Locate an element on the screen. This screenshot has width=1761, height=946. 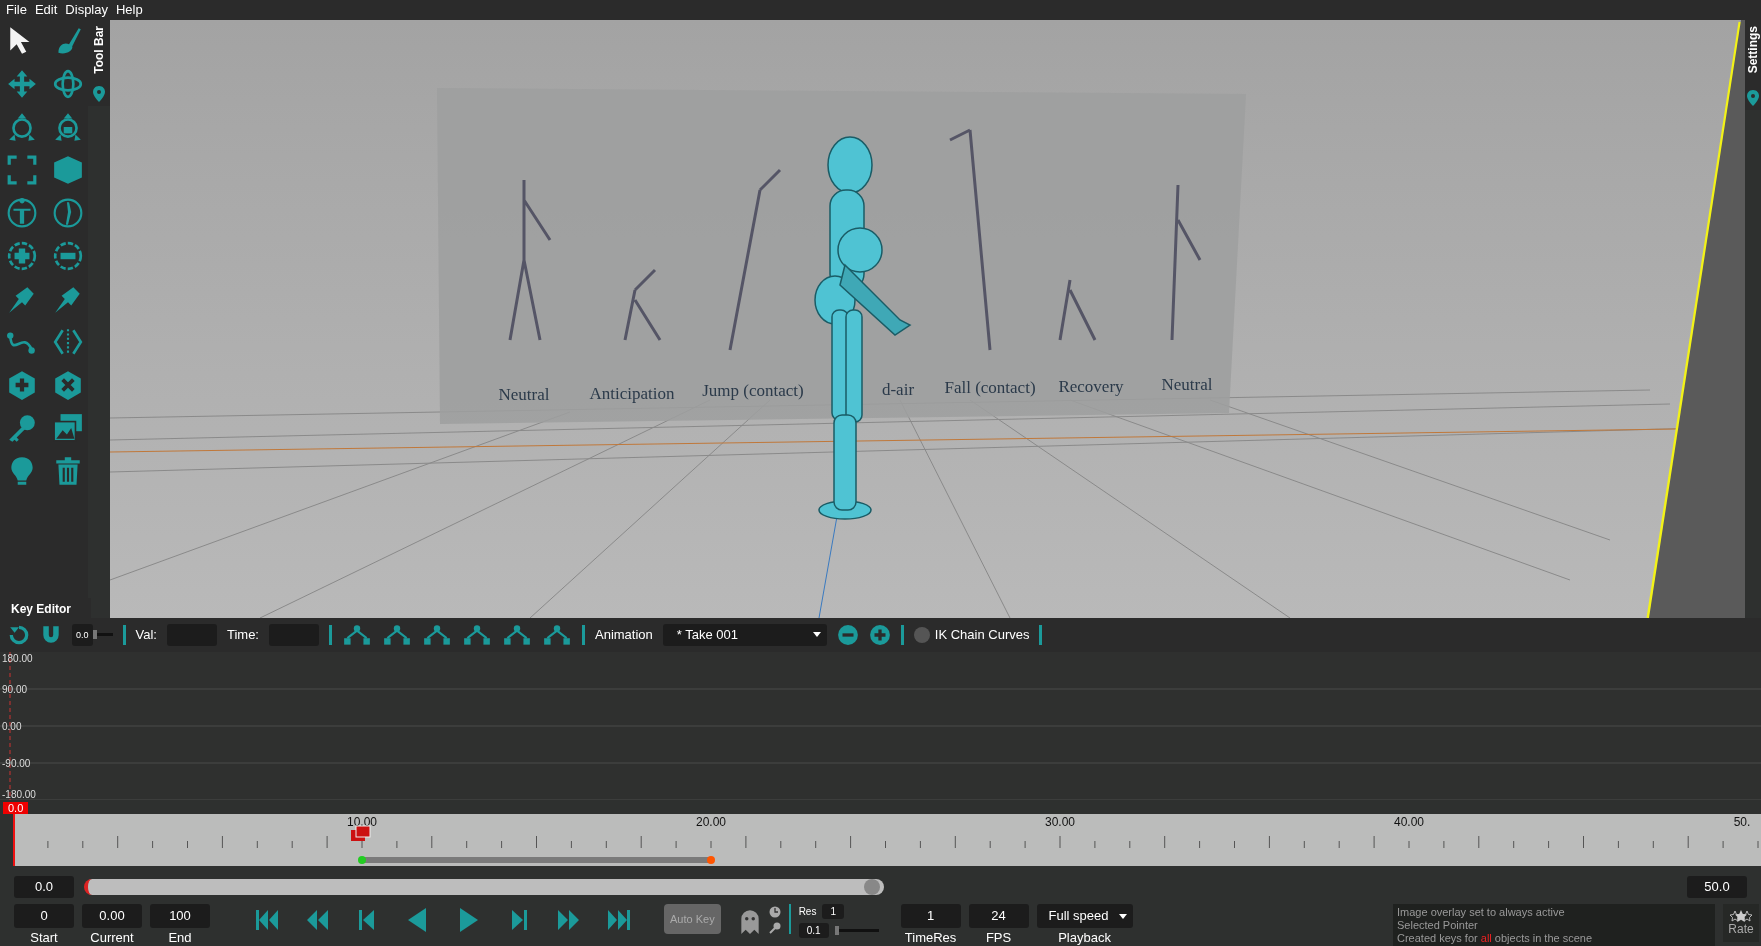
animation-label: Animation is located at coordinates (624, 635).